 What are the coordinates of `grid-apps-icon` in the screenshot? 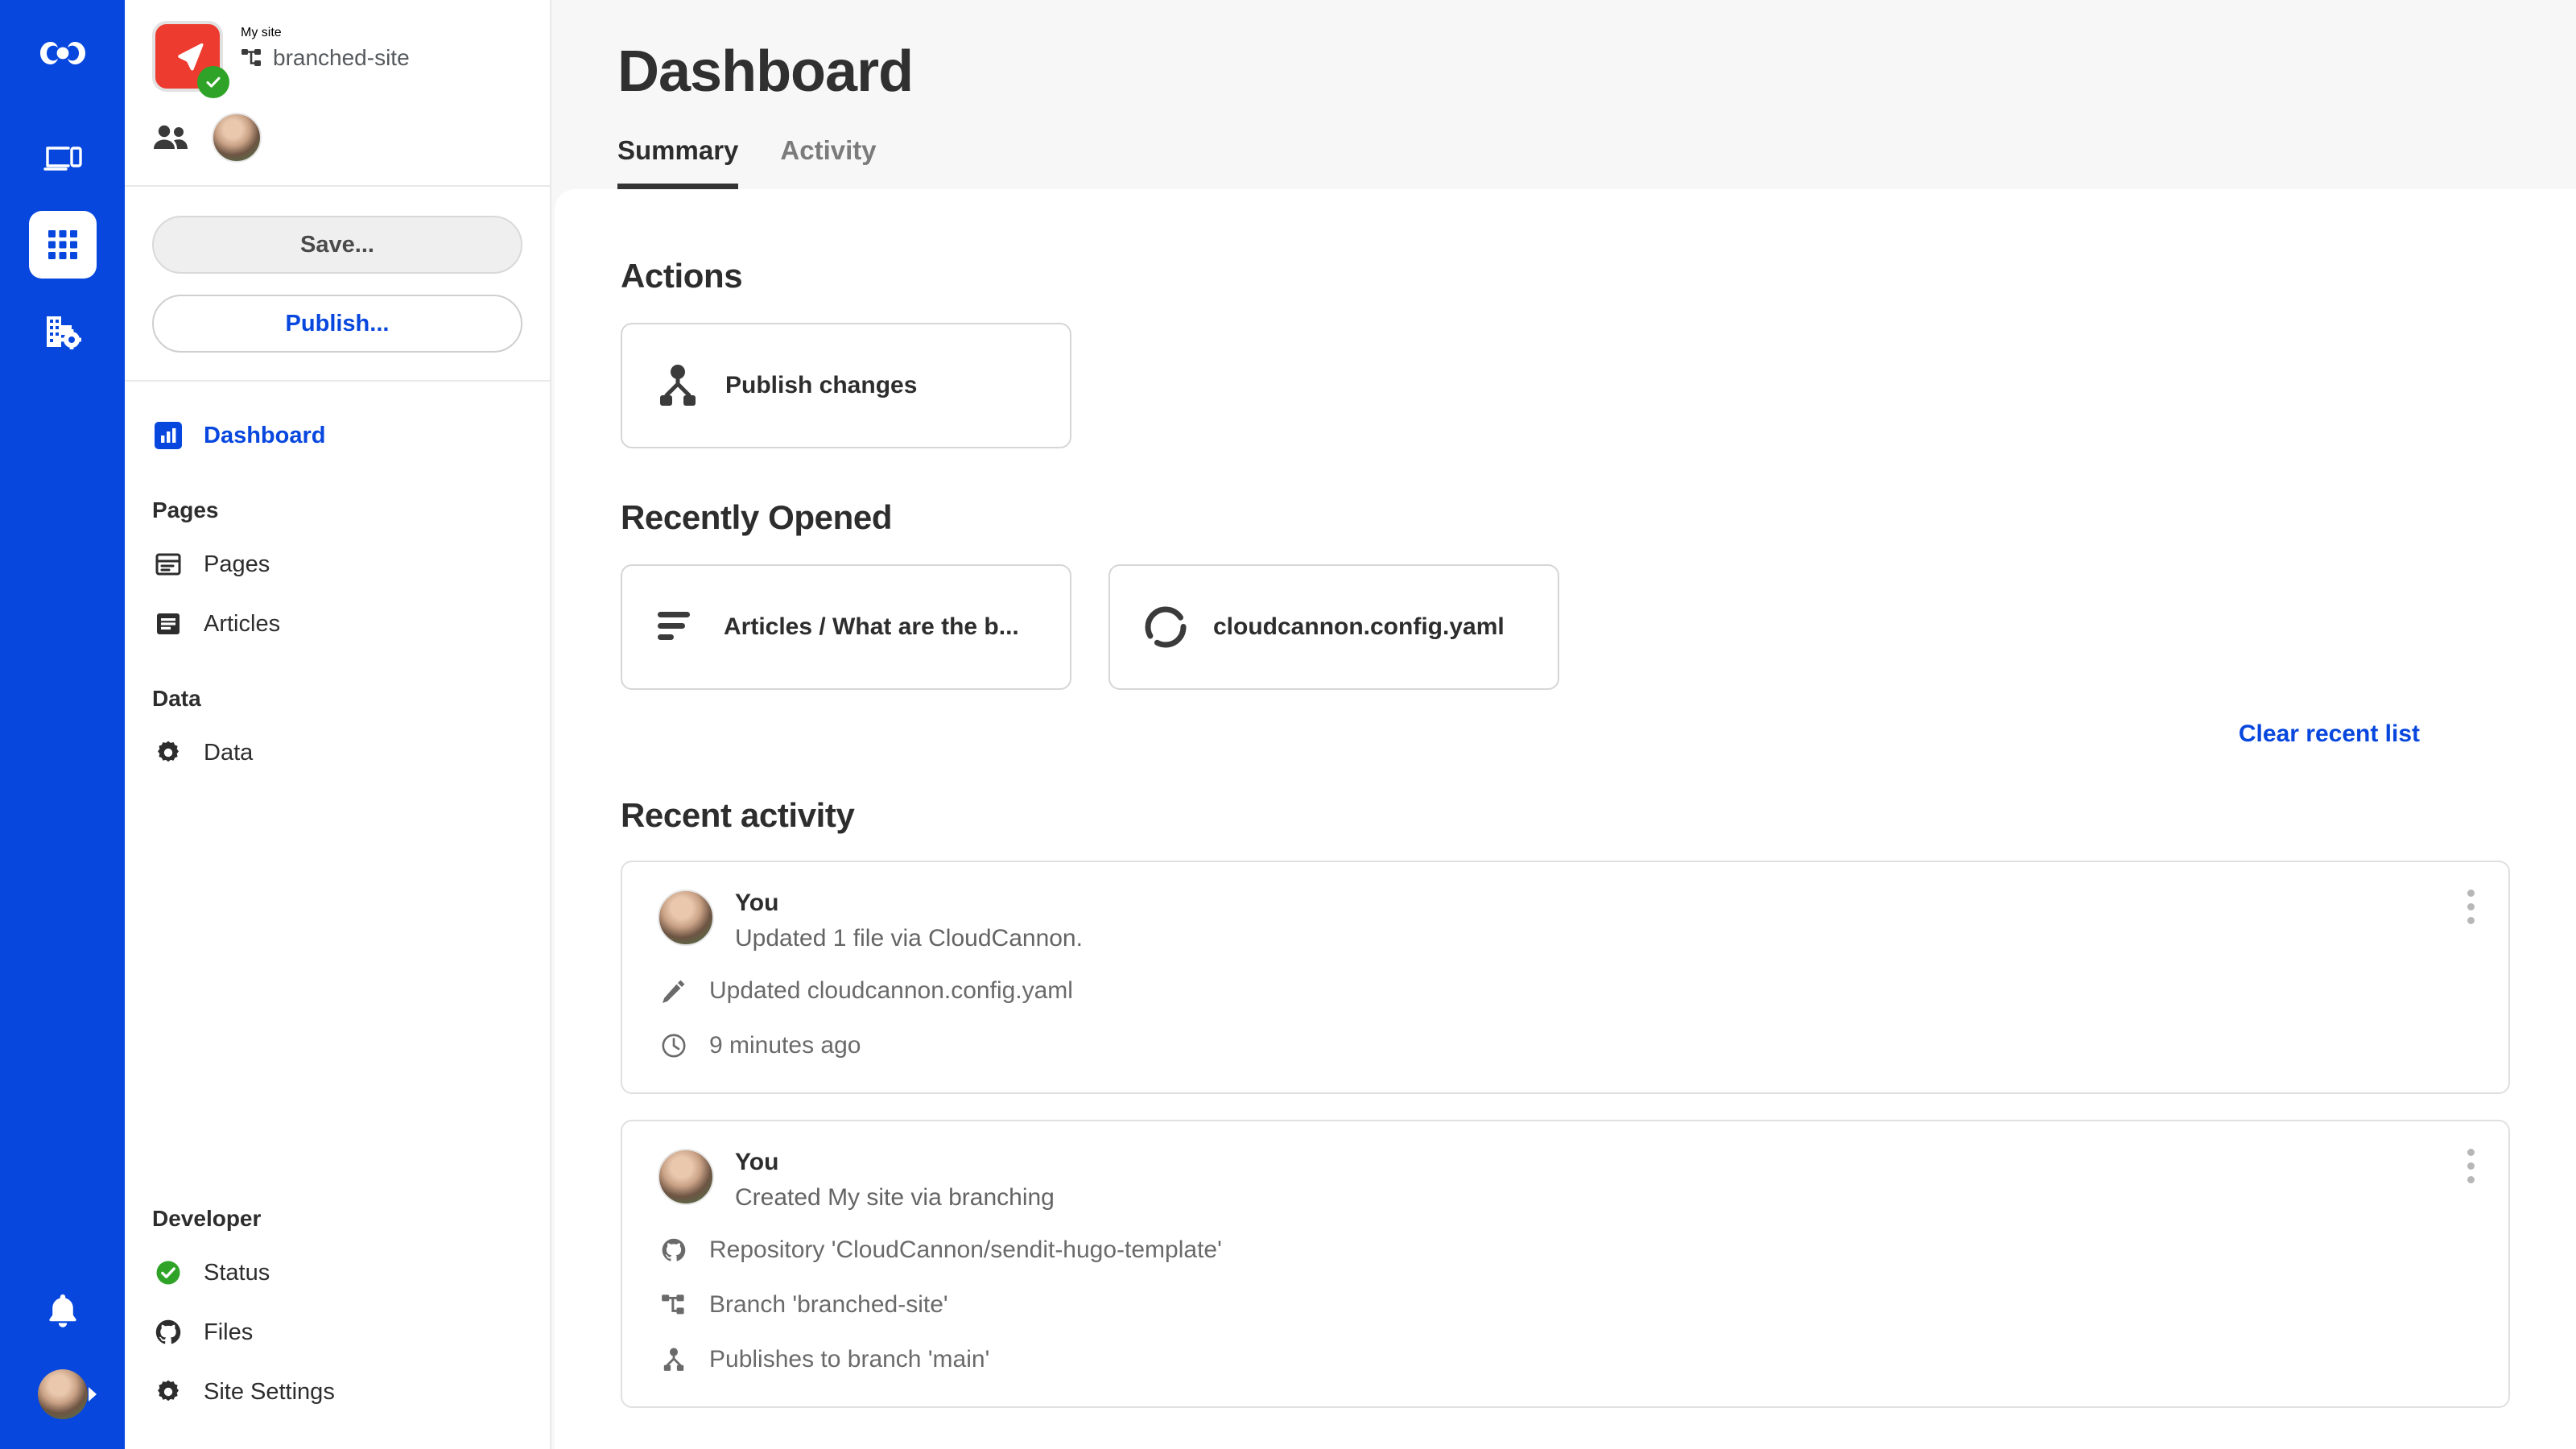 It's located at (63, 245).